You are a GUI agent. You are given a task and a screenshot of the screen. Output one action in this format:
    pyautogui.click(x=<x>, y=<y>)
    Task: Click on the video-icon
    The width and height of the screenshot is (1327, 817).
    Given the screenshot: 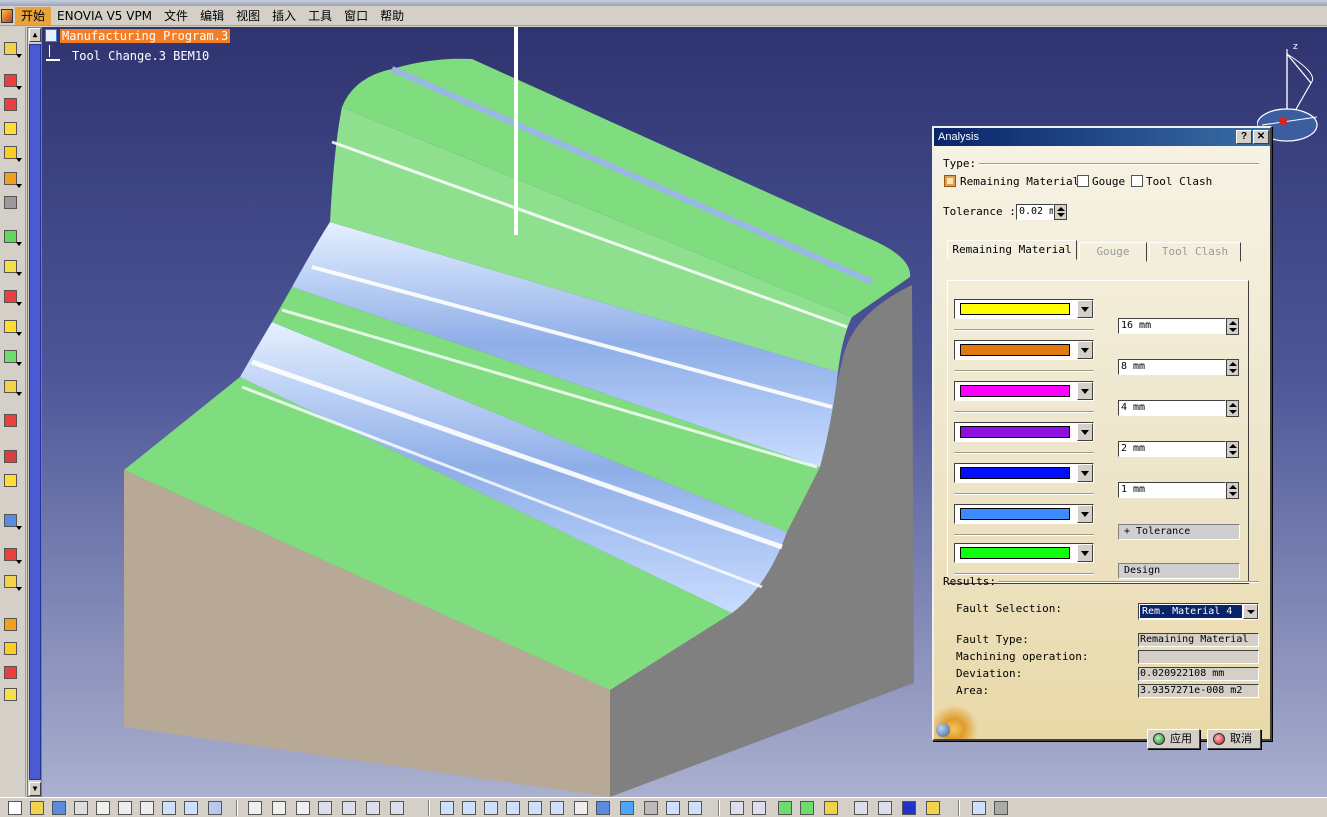 What is the action you would take?
    pyautogui.click(x=759, y=808)
    